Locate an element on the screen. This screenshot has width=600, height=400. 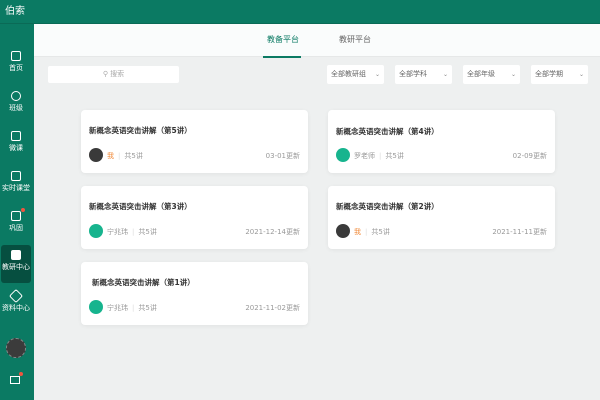
filter-label: 全部学科 is located at coordinates (413, 74).